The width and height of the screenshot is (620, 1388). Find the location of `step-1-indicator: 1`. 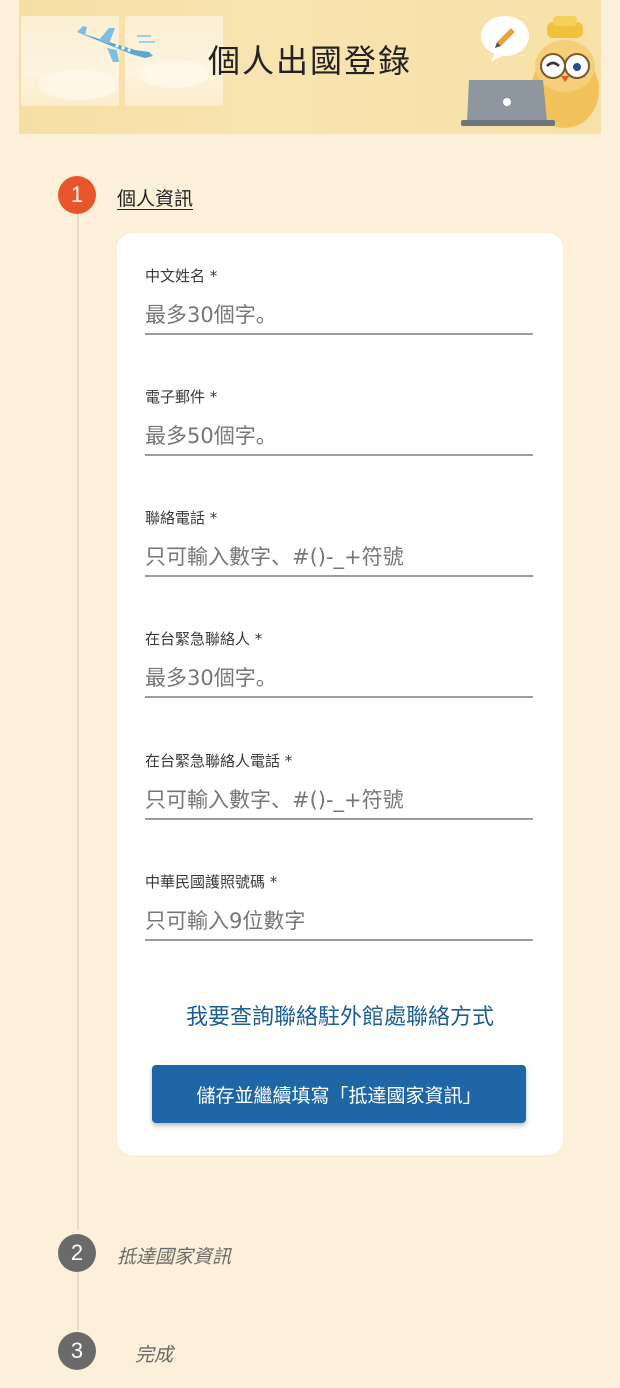

step-1-indicator: 1 is located at coordinates (77, 195).